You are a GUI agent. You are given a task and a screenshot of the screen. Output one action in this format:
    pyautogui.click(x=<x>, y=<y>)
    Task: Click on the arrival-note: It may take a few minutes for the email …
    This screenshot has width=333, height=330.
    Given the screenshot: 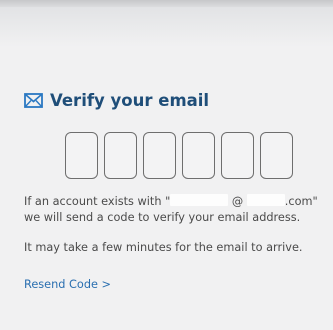 What is the action you would take?
    pyautogui.click(x=163, y=247)
    